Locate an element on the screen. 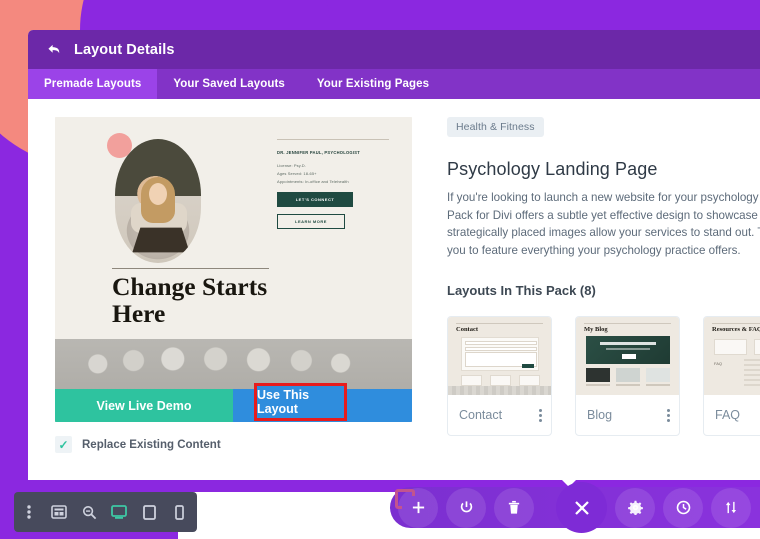  thumbnail-title-contact: Contact is located at coordinates (467, 329).